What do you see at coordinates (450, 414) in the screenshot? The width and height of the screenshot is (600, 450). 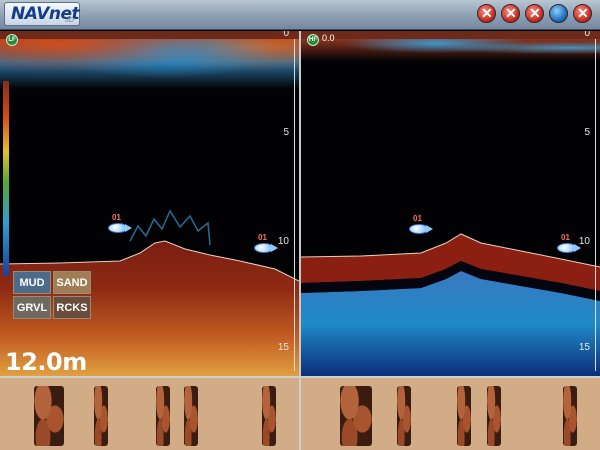 I see `hf-bottom-type-strip` at bounding box center [450, 414].